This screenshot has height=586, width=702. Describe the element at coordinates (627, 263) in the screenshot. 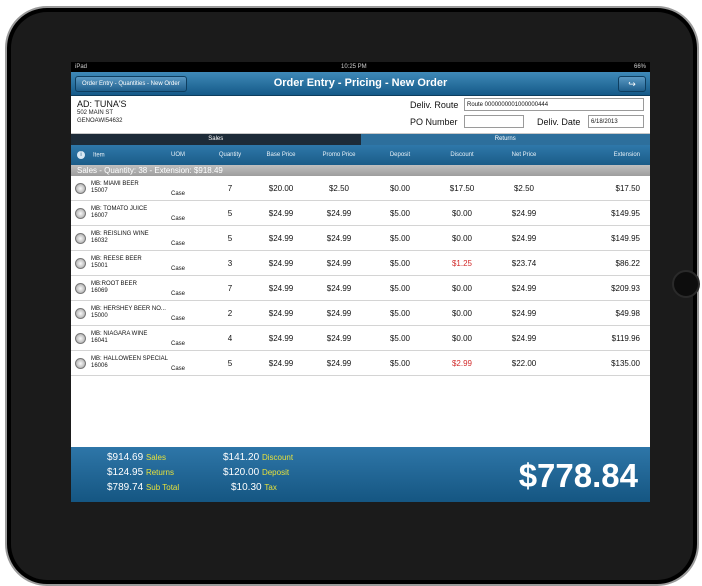

I see `extension-cell: $86.22` at that location.